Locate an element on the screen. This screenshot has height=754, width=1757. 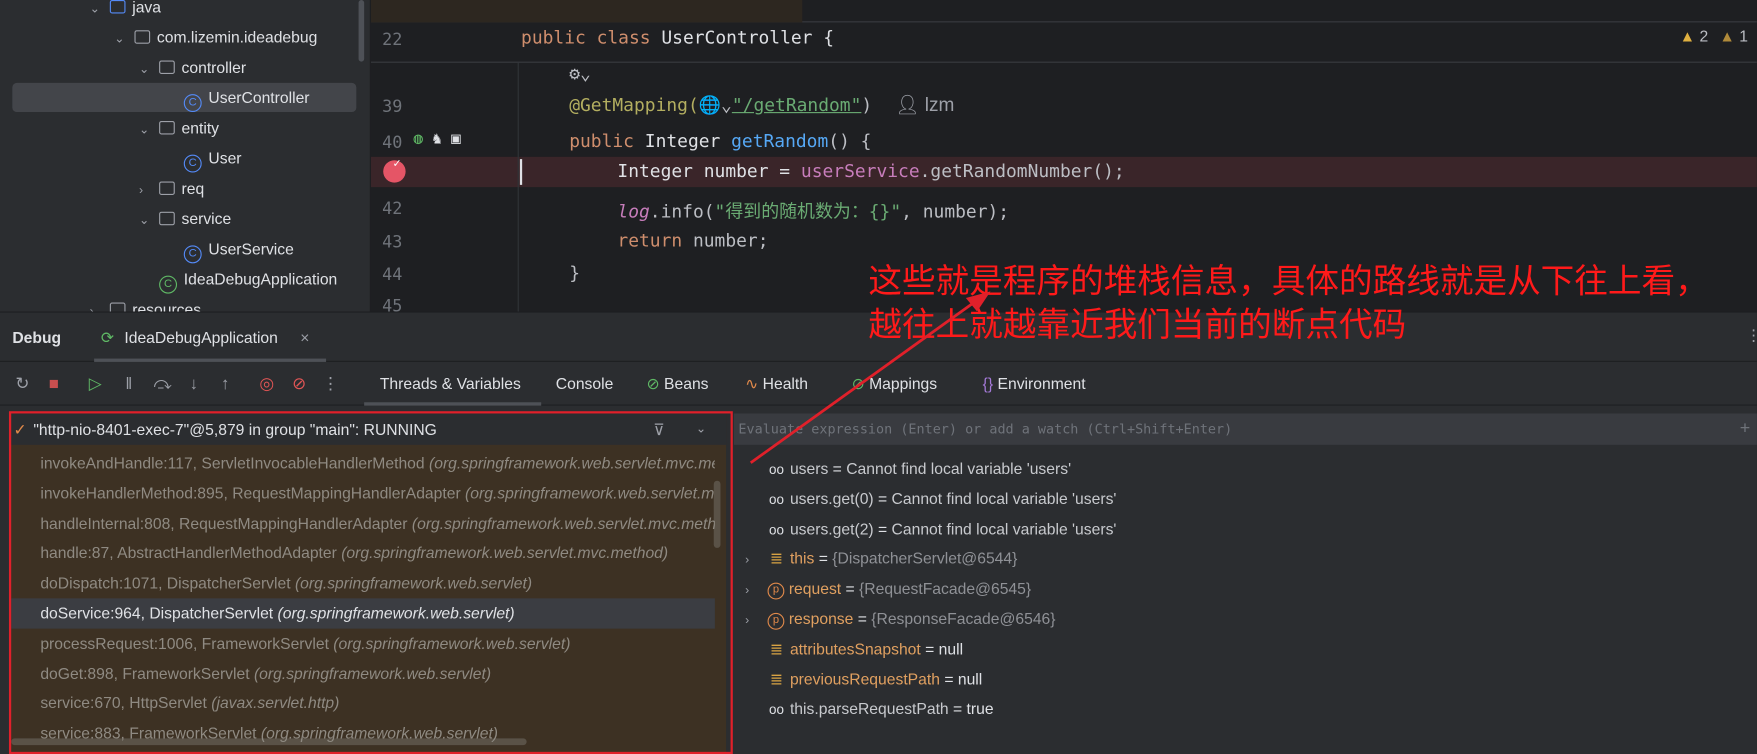
arrow-line is located at coordinates (863, 381).